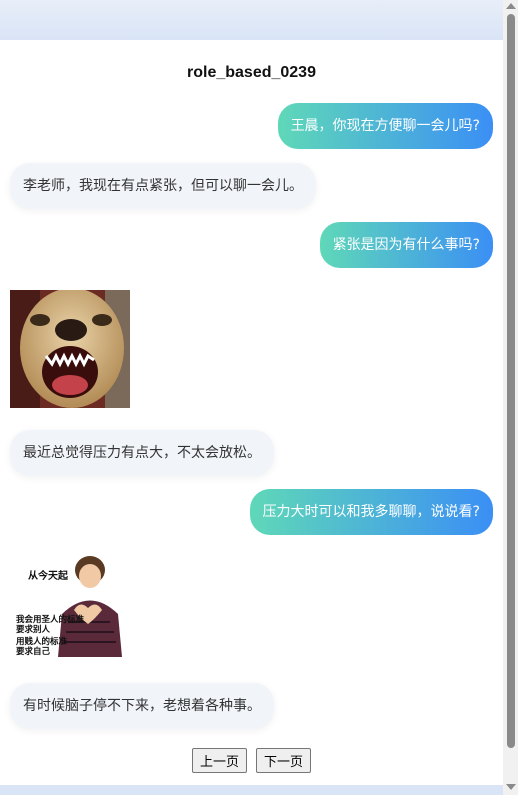  I want to click on prev-page-button: 上一页, so click(219, 760).